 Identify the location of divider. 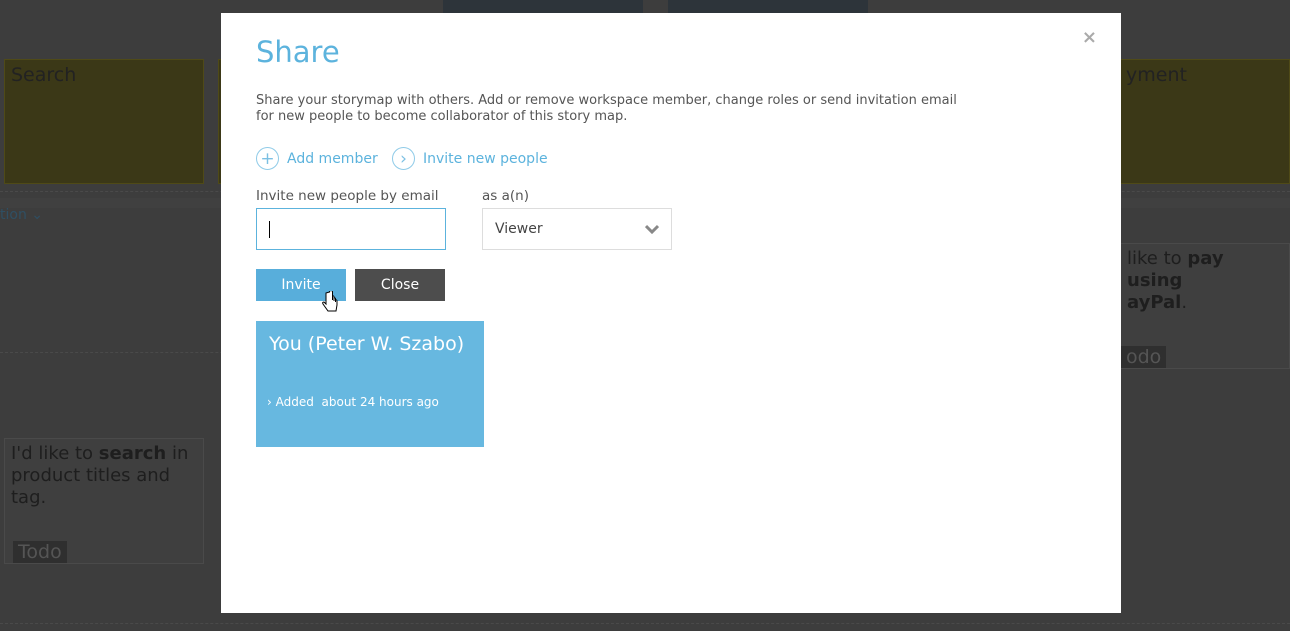
(645, 623).